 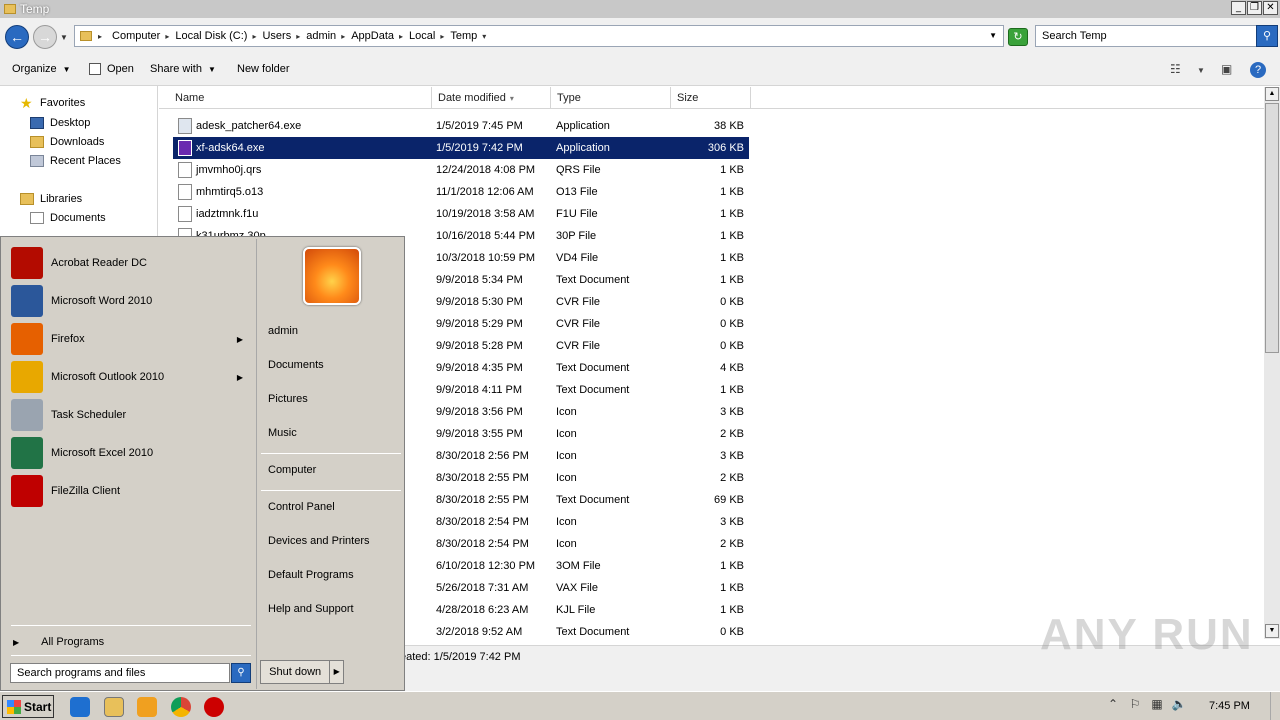 What do you see at coordinates (300, 98) in the screenshot?
I see `column-name: Name` at bounding box center [300, 98].